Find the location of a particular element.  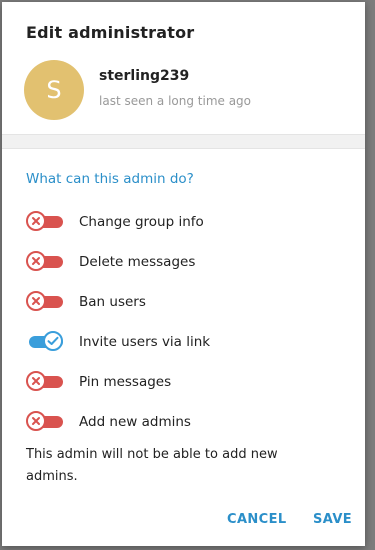

user-status: last seen a long time ago is located at coordinates (175, 101).